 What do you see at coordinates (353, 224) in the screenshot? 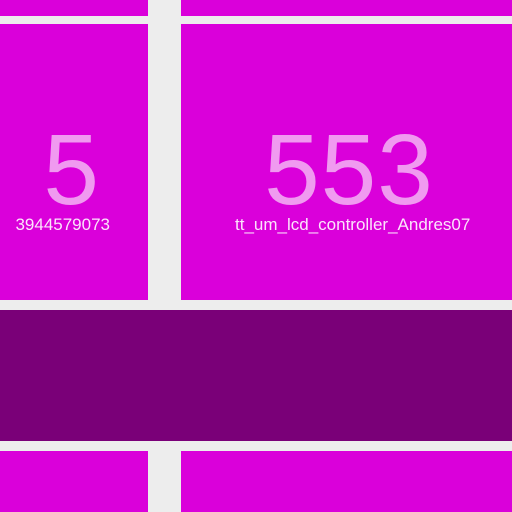
I see `project-label: tt_um_lcd_controller_Andres07` at bounding box center [353, 224].